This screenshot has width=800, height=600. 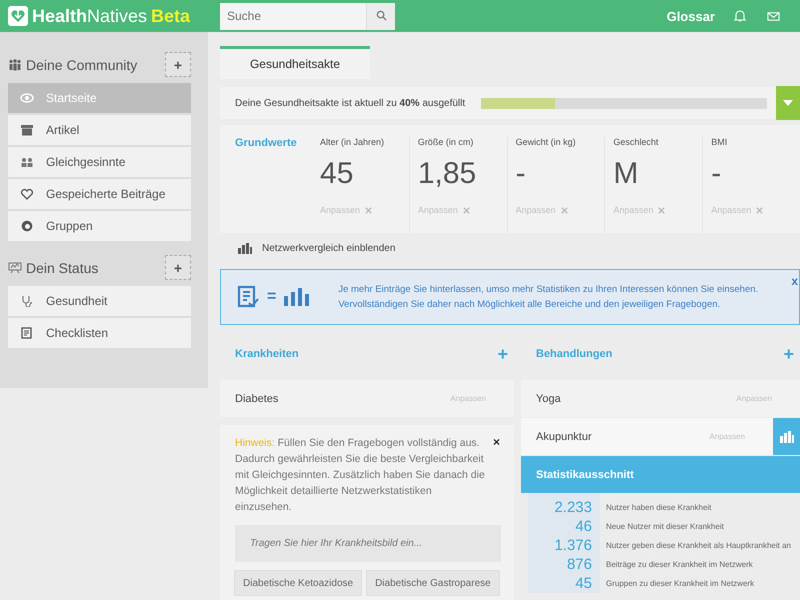 What do you see at coordinates (572, 507) in the screenshot?
I see `stat-value: 2.233` at bounding box center [572, 507].